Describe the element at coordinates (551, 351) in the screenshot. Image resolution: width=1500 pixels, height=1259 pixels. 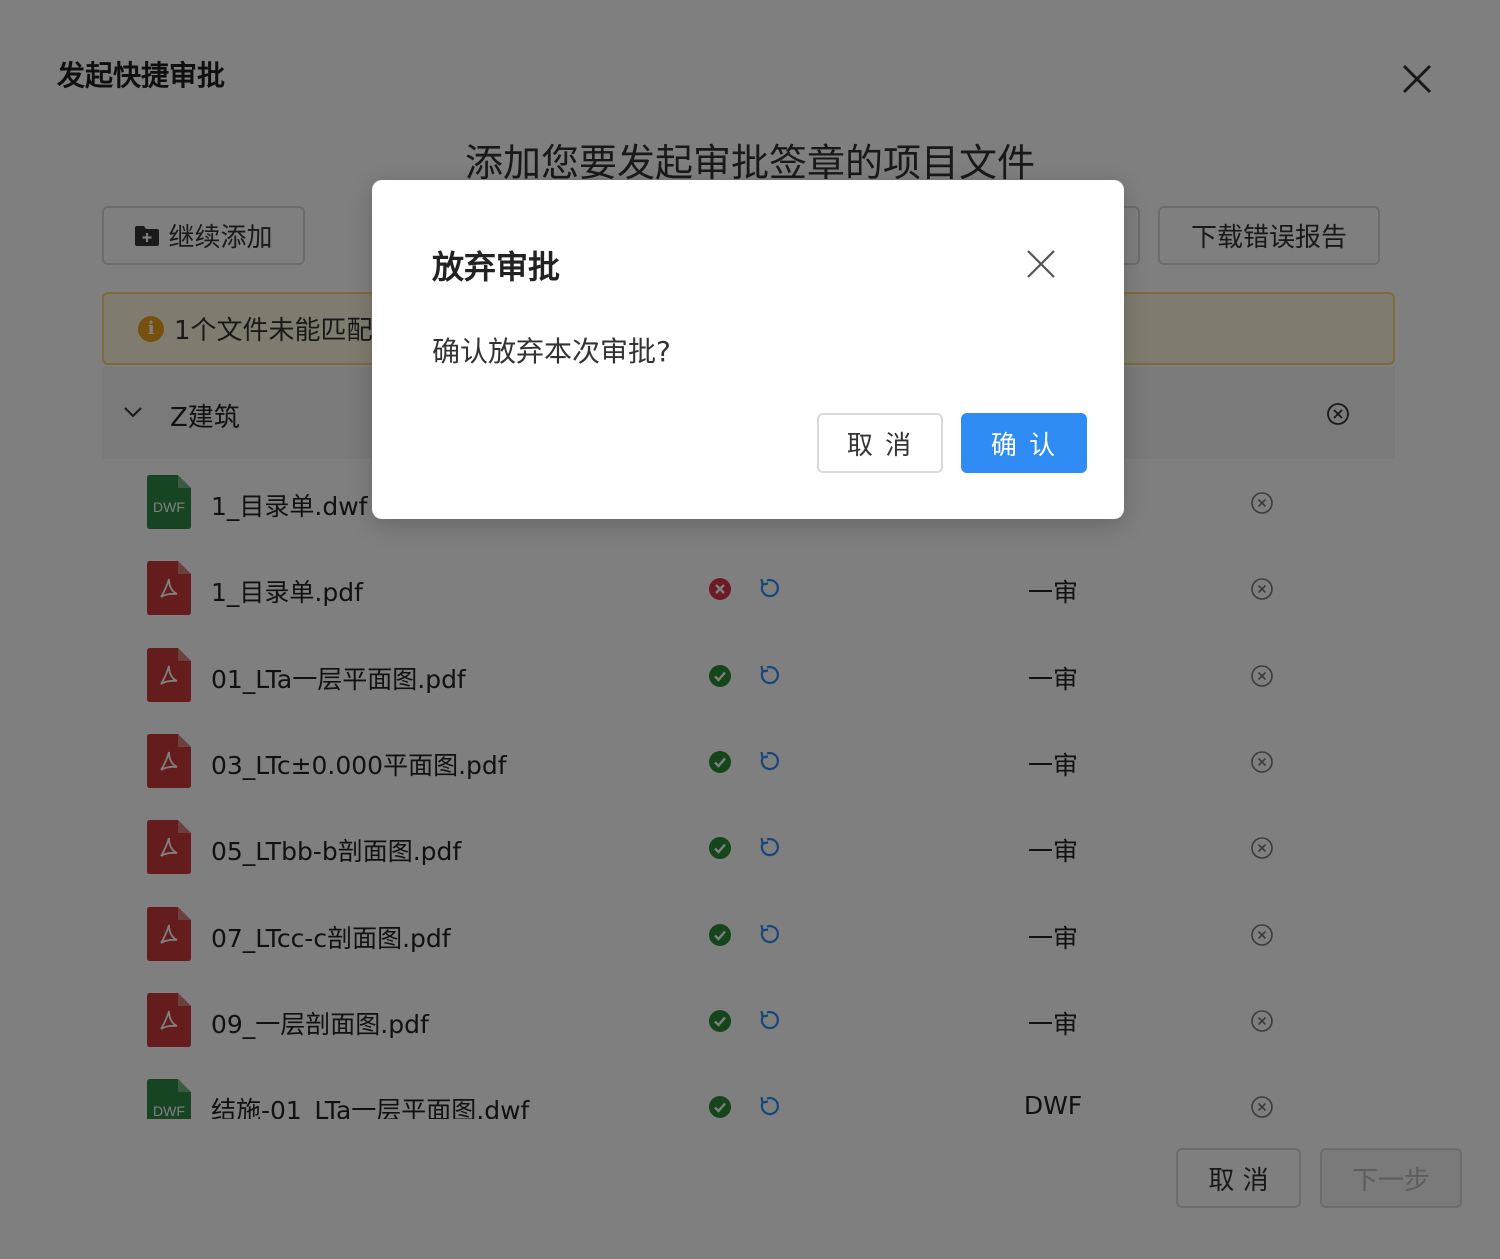
I see `dialog-message: 确认放弃本次审批?` at that location.